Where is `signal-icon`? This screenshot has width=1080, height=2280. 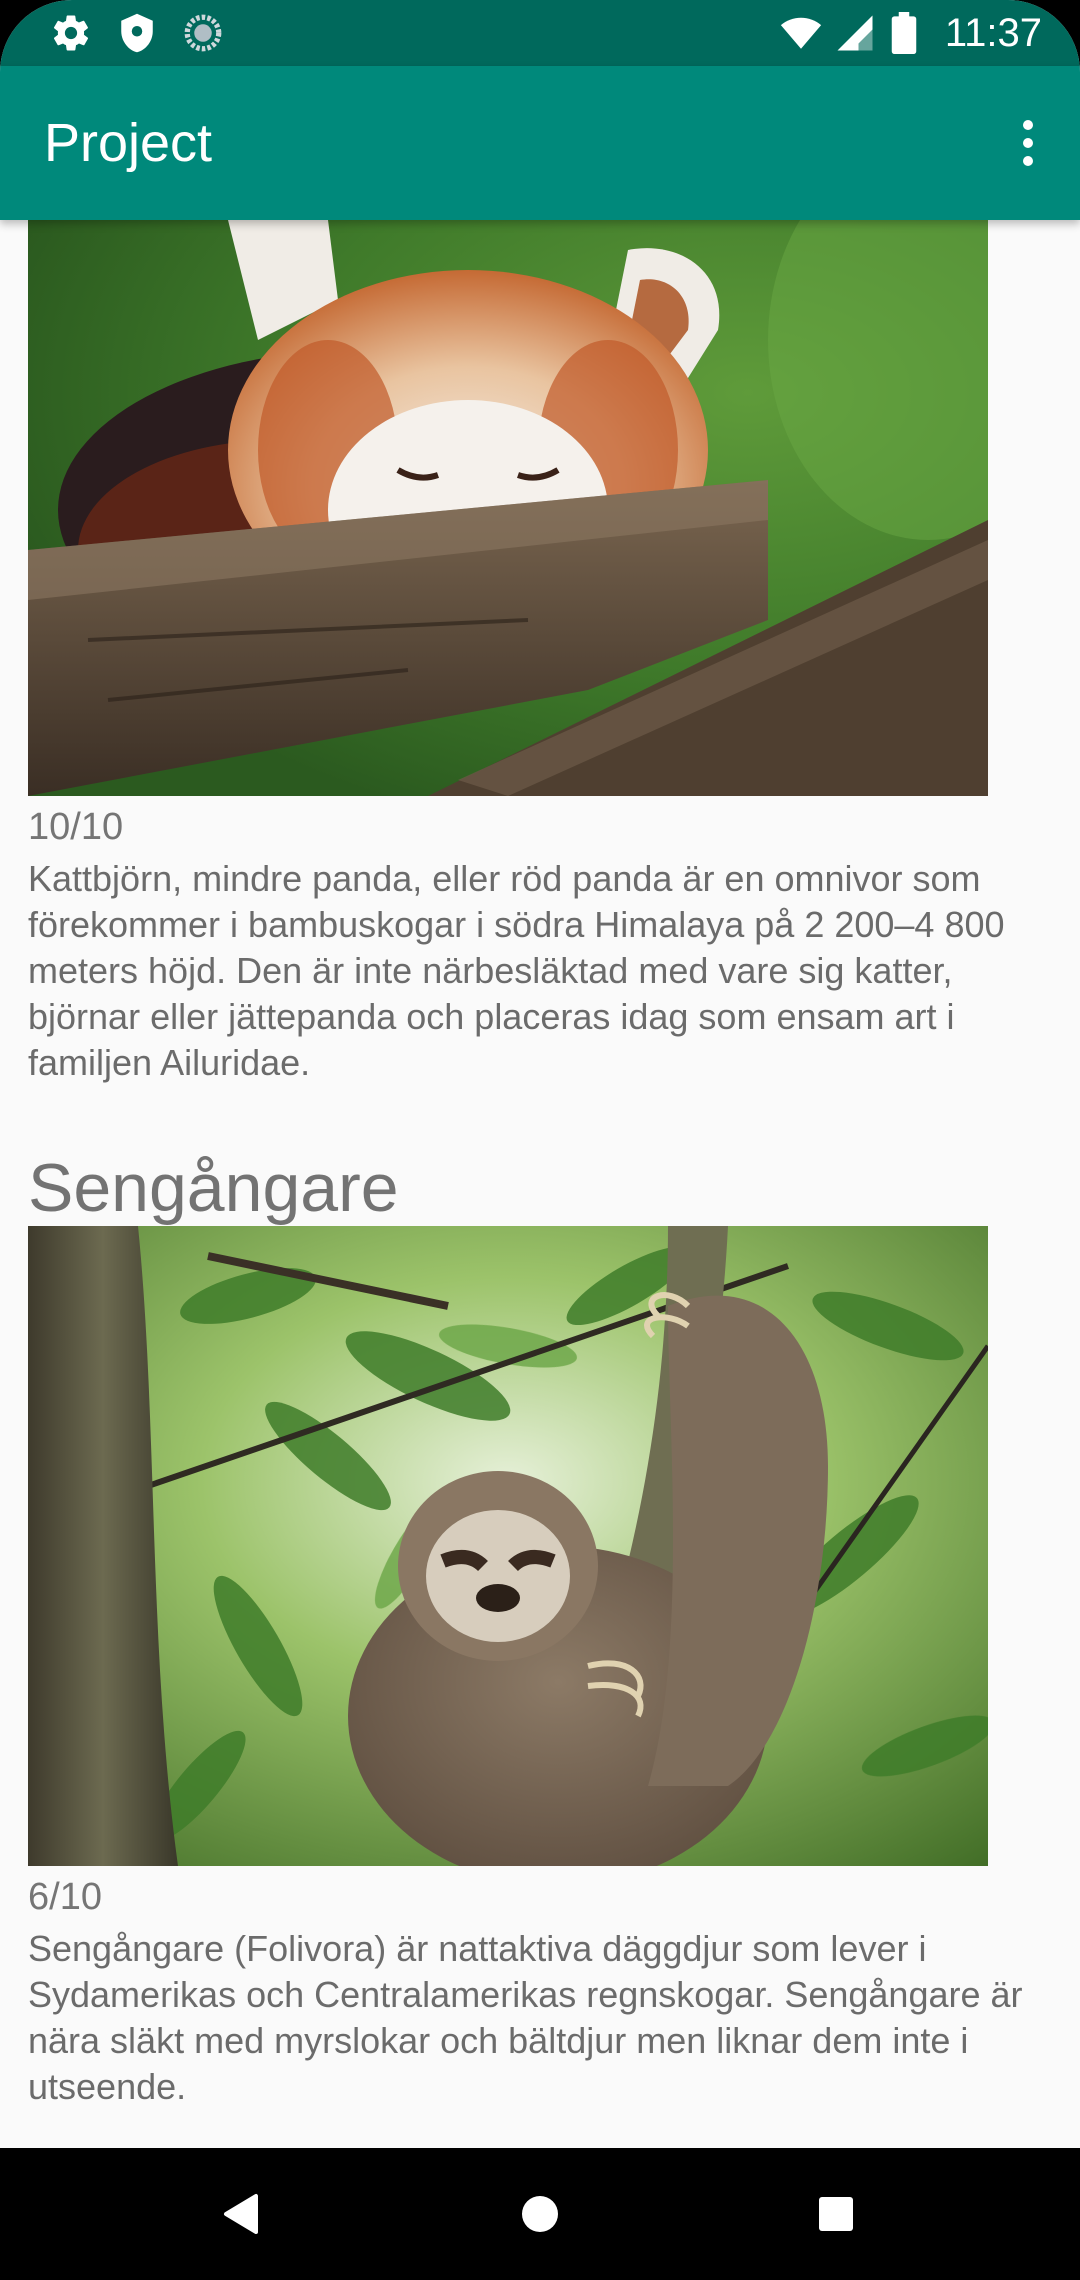 signal-icon is located at coordinates (855, 33).